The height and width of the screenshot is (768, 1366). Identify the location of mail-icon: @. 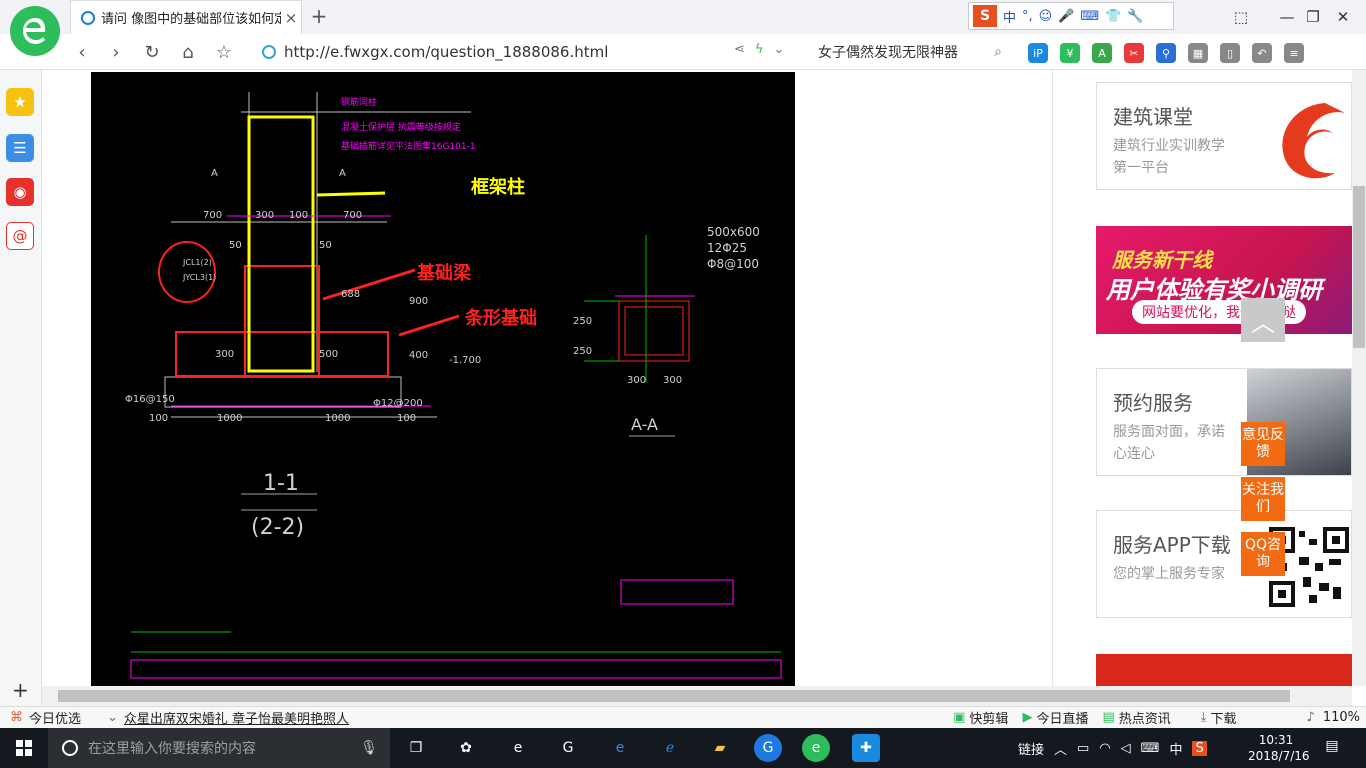
(20, 236).